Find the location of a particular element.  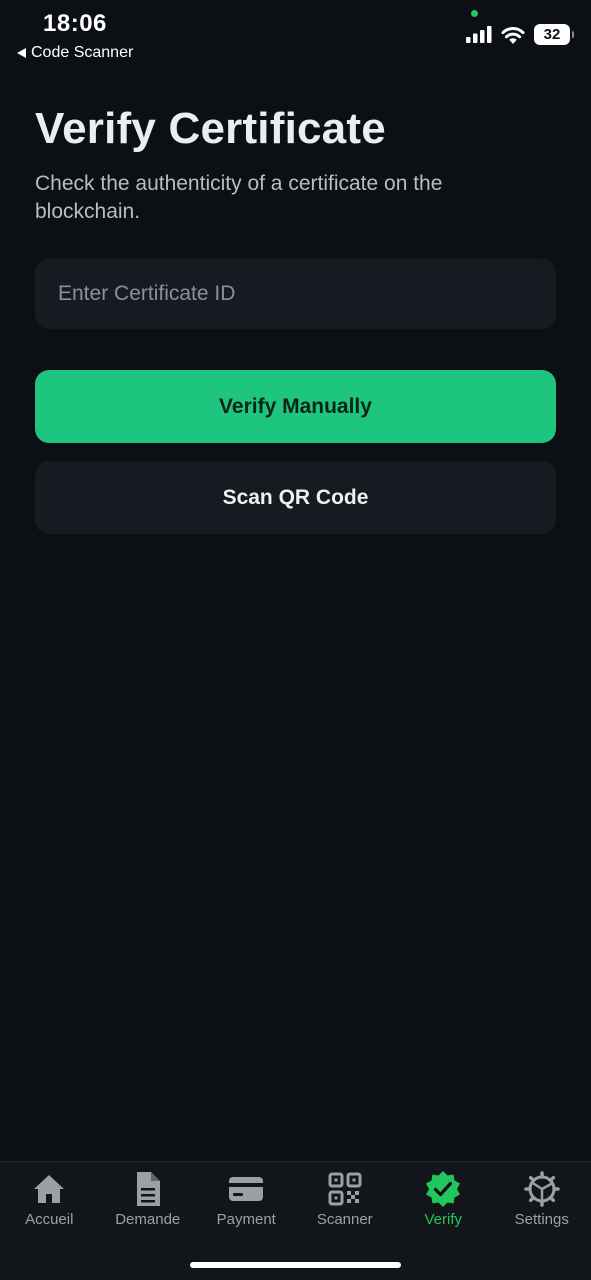

tab-demande: Demande is located at coordinates (148, 1199).